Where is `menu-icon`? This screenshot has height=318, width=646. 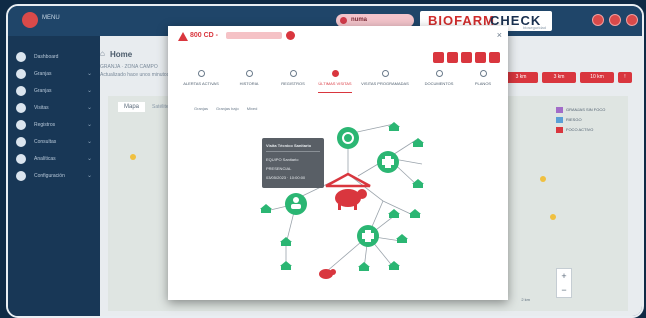 menu-icon is located at coordinates (30, 20).